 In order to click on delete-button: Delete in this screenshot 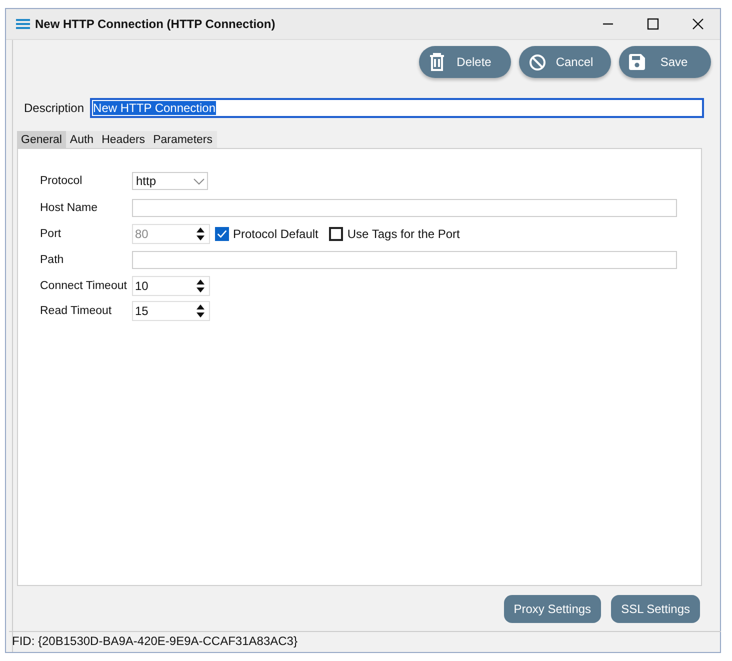, I will do `click(465, 62)`.